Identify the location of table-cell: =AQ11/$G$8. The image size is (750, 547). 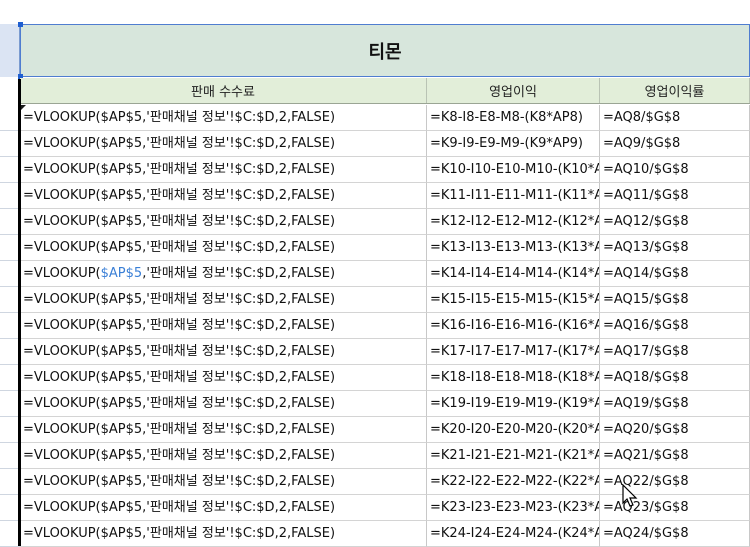
(675, 196).